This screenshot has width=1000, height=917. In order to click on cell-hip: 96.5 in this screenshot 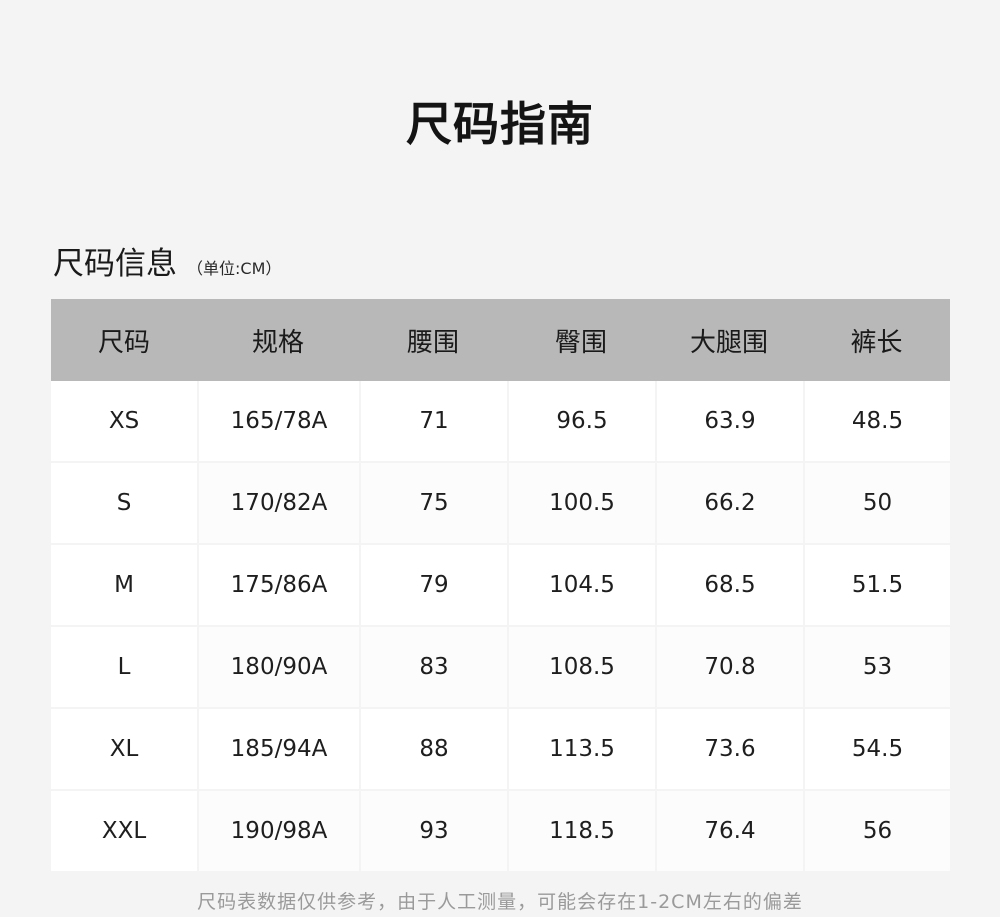, I will do `click(581, 421)`.